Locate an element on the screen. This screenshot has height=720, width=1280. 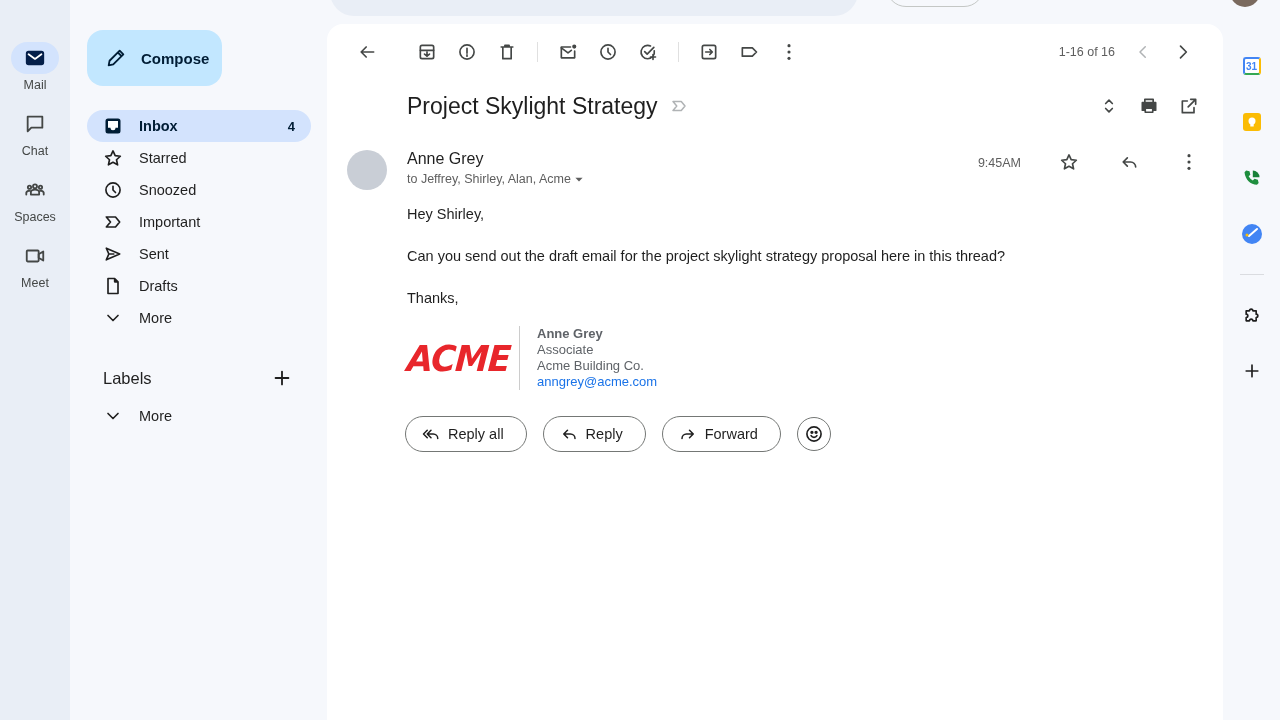
folder-item: Important is located at coordinates (199, 222).